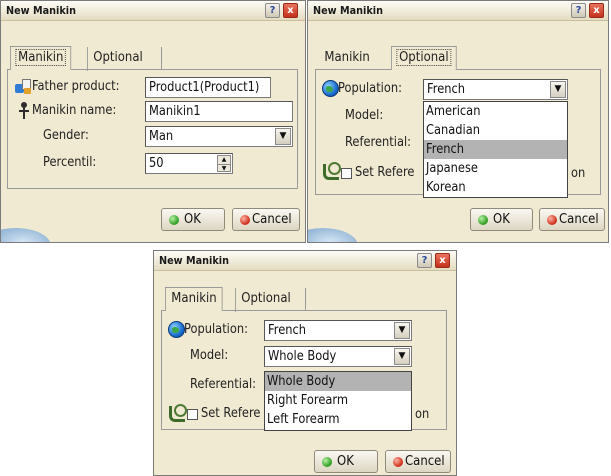 Image resolution: width=611 pixels, height=476 pixels. I want to click on list-item: Right Forearm, so click(338, 400).